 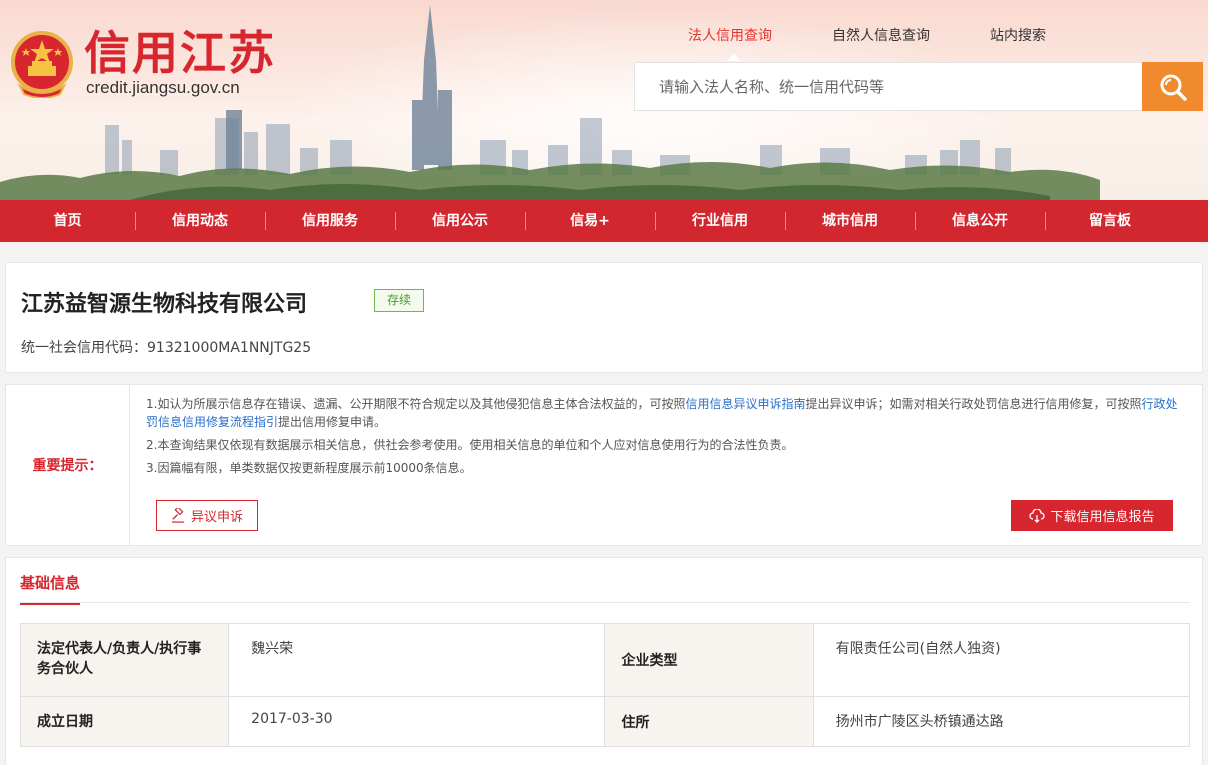 What do you see at coordinates (330, 221) in the screenshot?
I see `nav-item-credit-service: 信用服务` at bounding box center [330, 221].